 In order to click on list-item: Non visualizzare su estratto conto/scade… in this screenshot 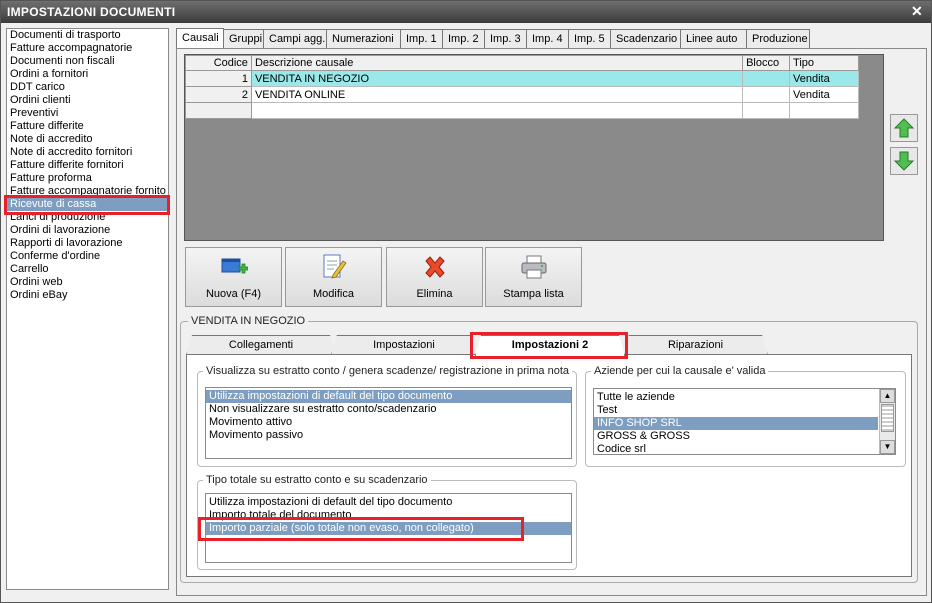, I will do `click(388, 409)`.